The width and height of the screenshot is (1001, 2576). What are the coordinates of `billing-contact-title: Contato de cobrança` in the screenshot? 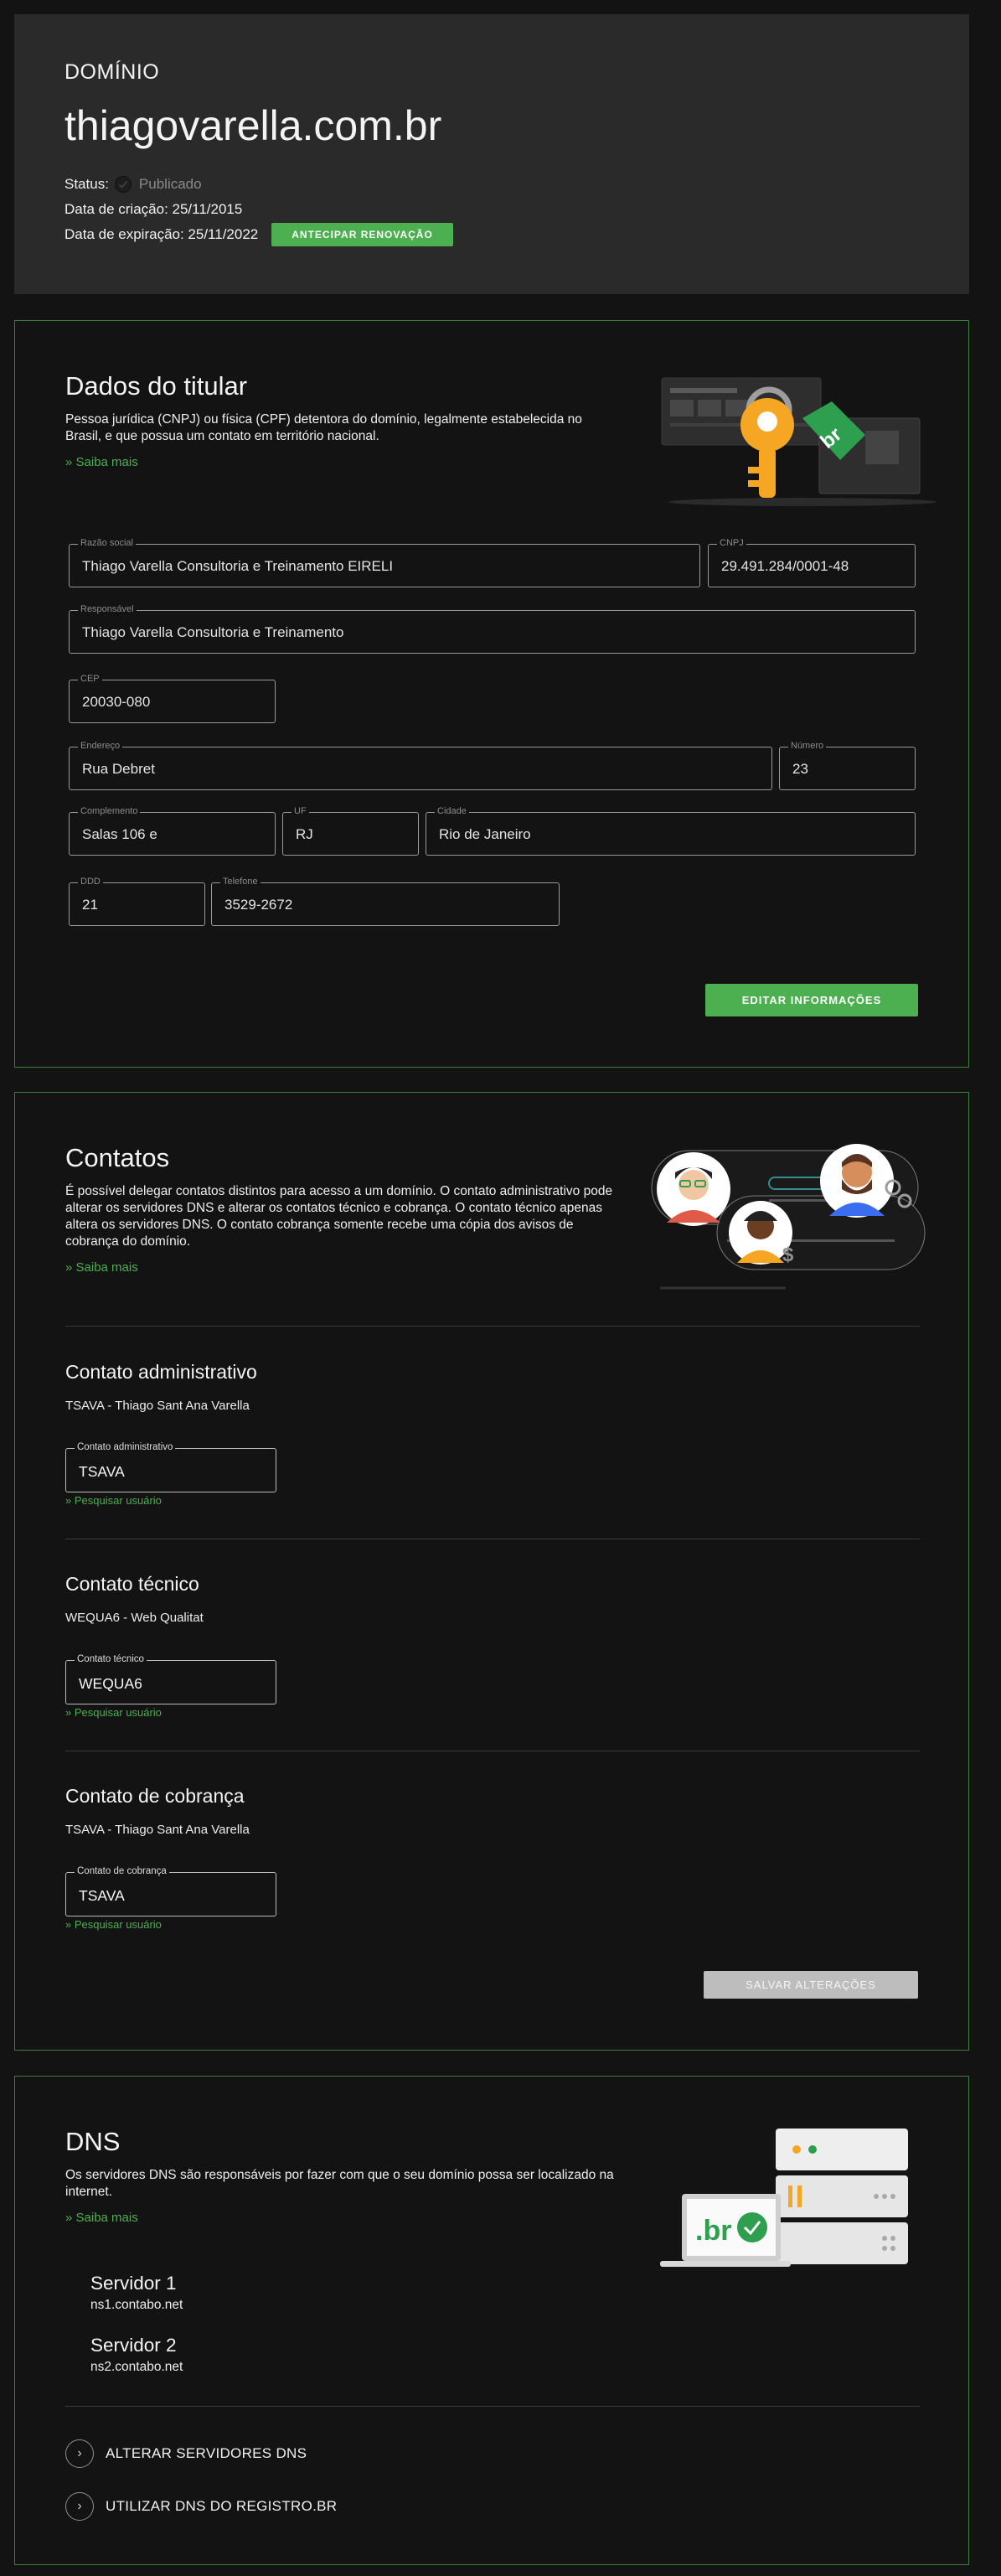 It's located at (155, 1796).